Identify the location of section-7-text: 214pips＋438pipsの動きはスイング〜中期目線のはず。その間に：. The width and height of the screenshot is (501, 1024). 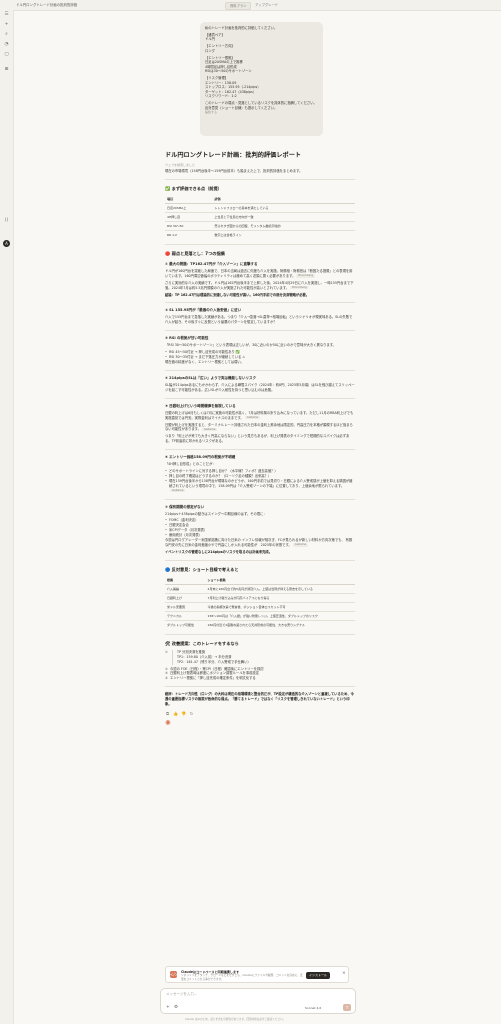
(216, 513).